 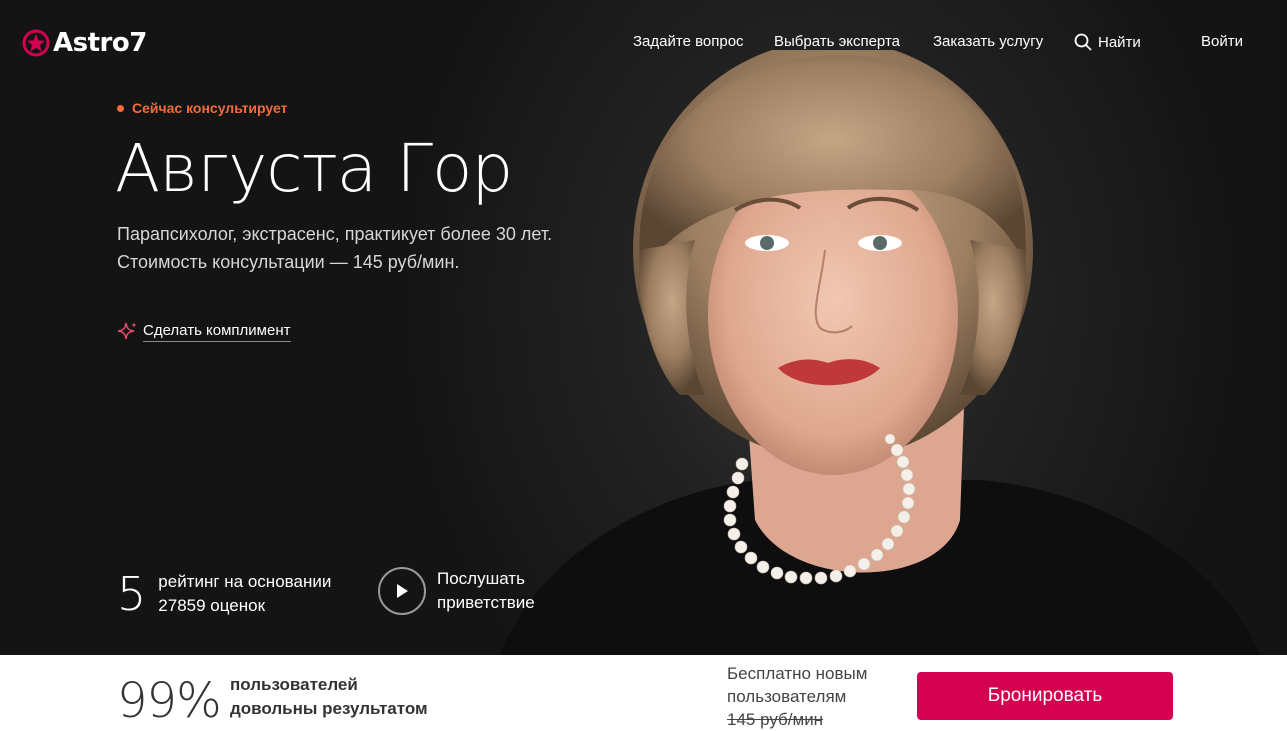 What do you see at coordinates (169, 701) in the screenshot?
I see `satisfaction-percent: 99%` at bounding box center [169, 701].